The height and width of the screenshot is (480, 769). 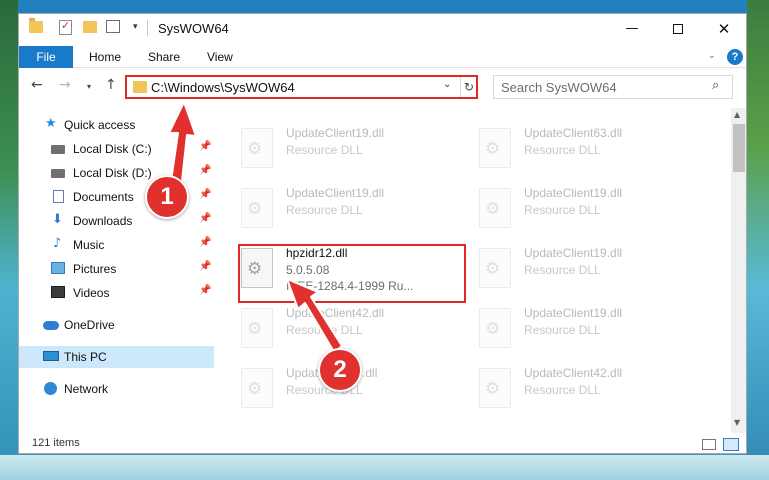 What do you see at coordinates (340, 370) in the screenshot?
I see `step-2-badge: 2` at bounding box center [340, 370].